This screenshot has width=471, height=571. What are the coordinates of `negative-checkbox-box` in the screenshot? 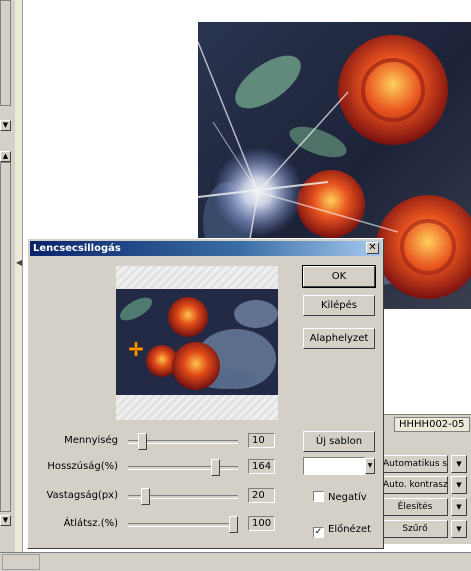 It's located at (318, 496).